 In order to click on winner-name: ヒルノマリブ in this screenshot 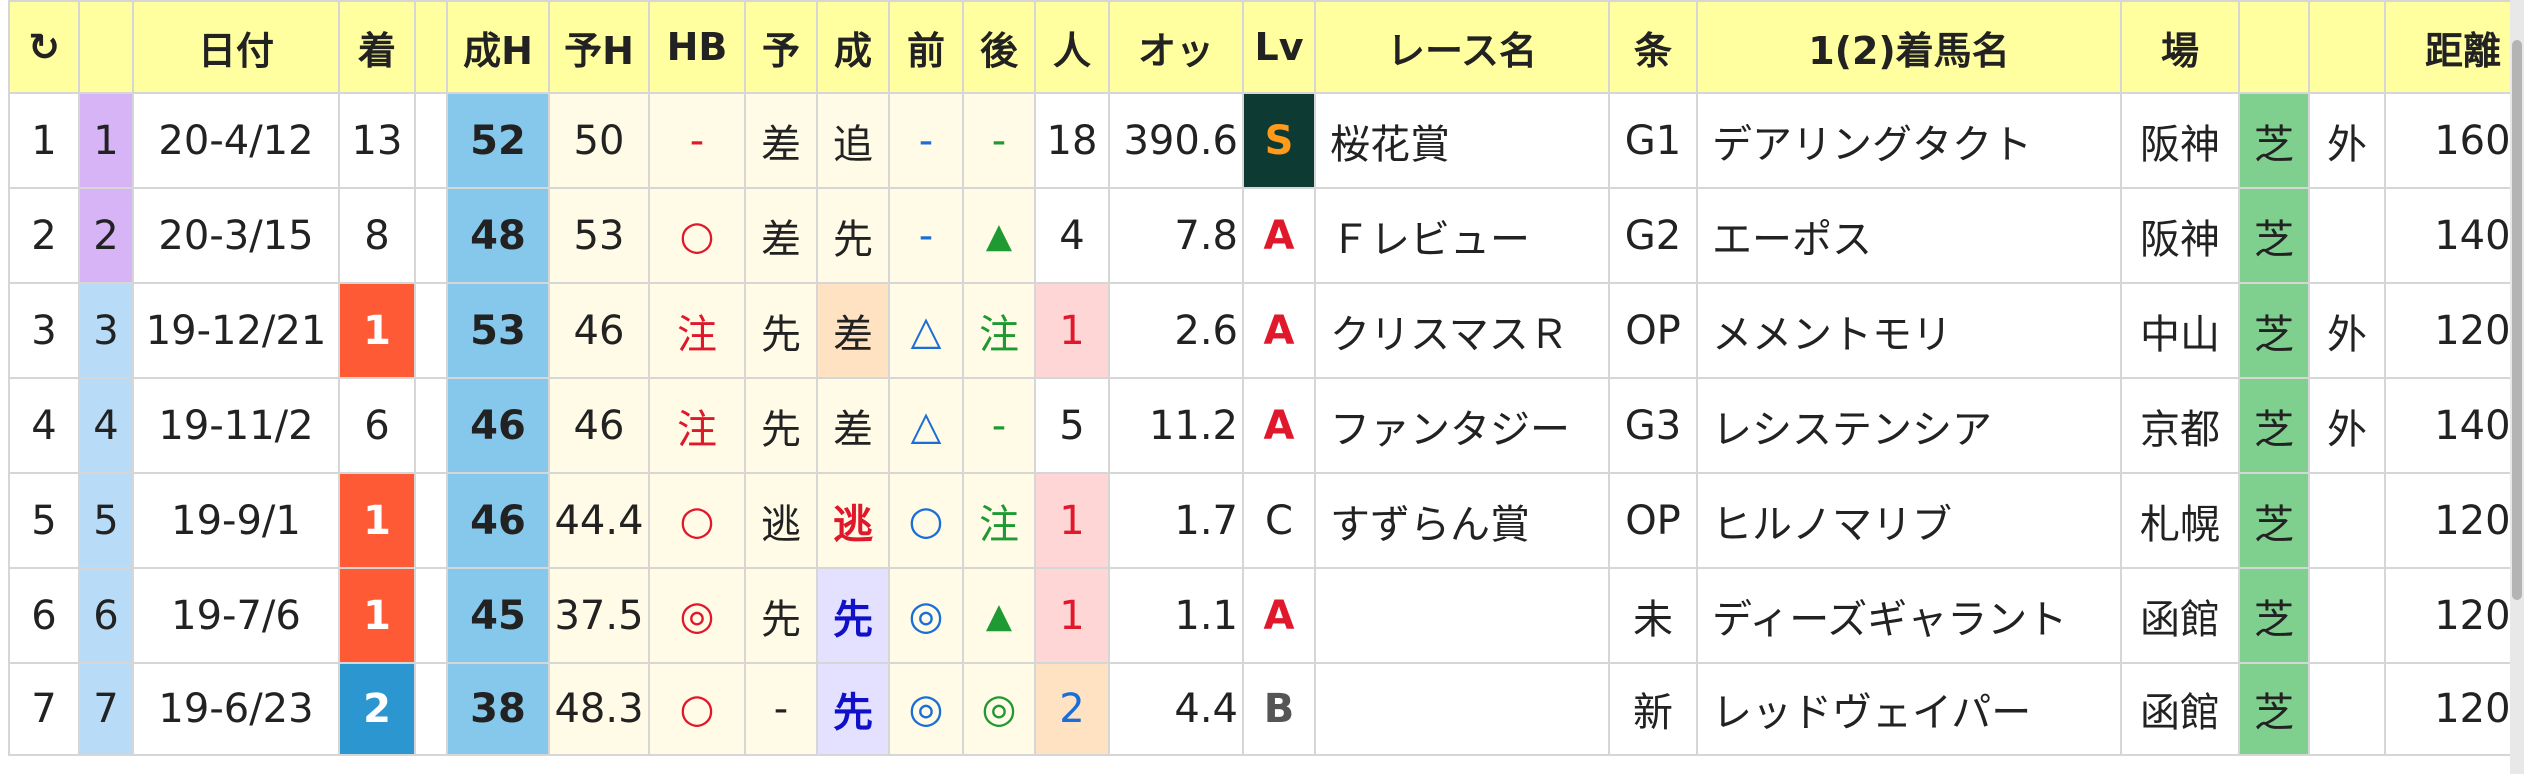, I will do `click(1909, 520)`.